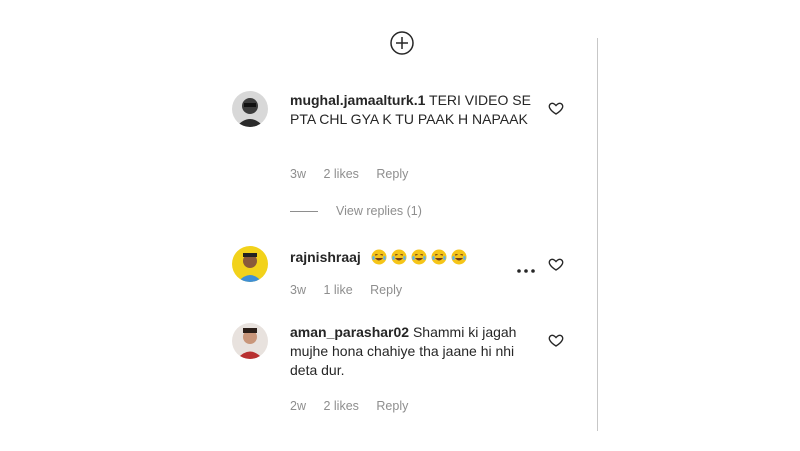  I want to click on view-replies-button: View replies (1), so click(356, 211).